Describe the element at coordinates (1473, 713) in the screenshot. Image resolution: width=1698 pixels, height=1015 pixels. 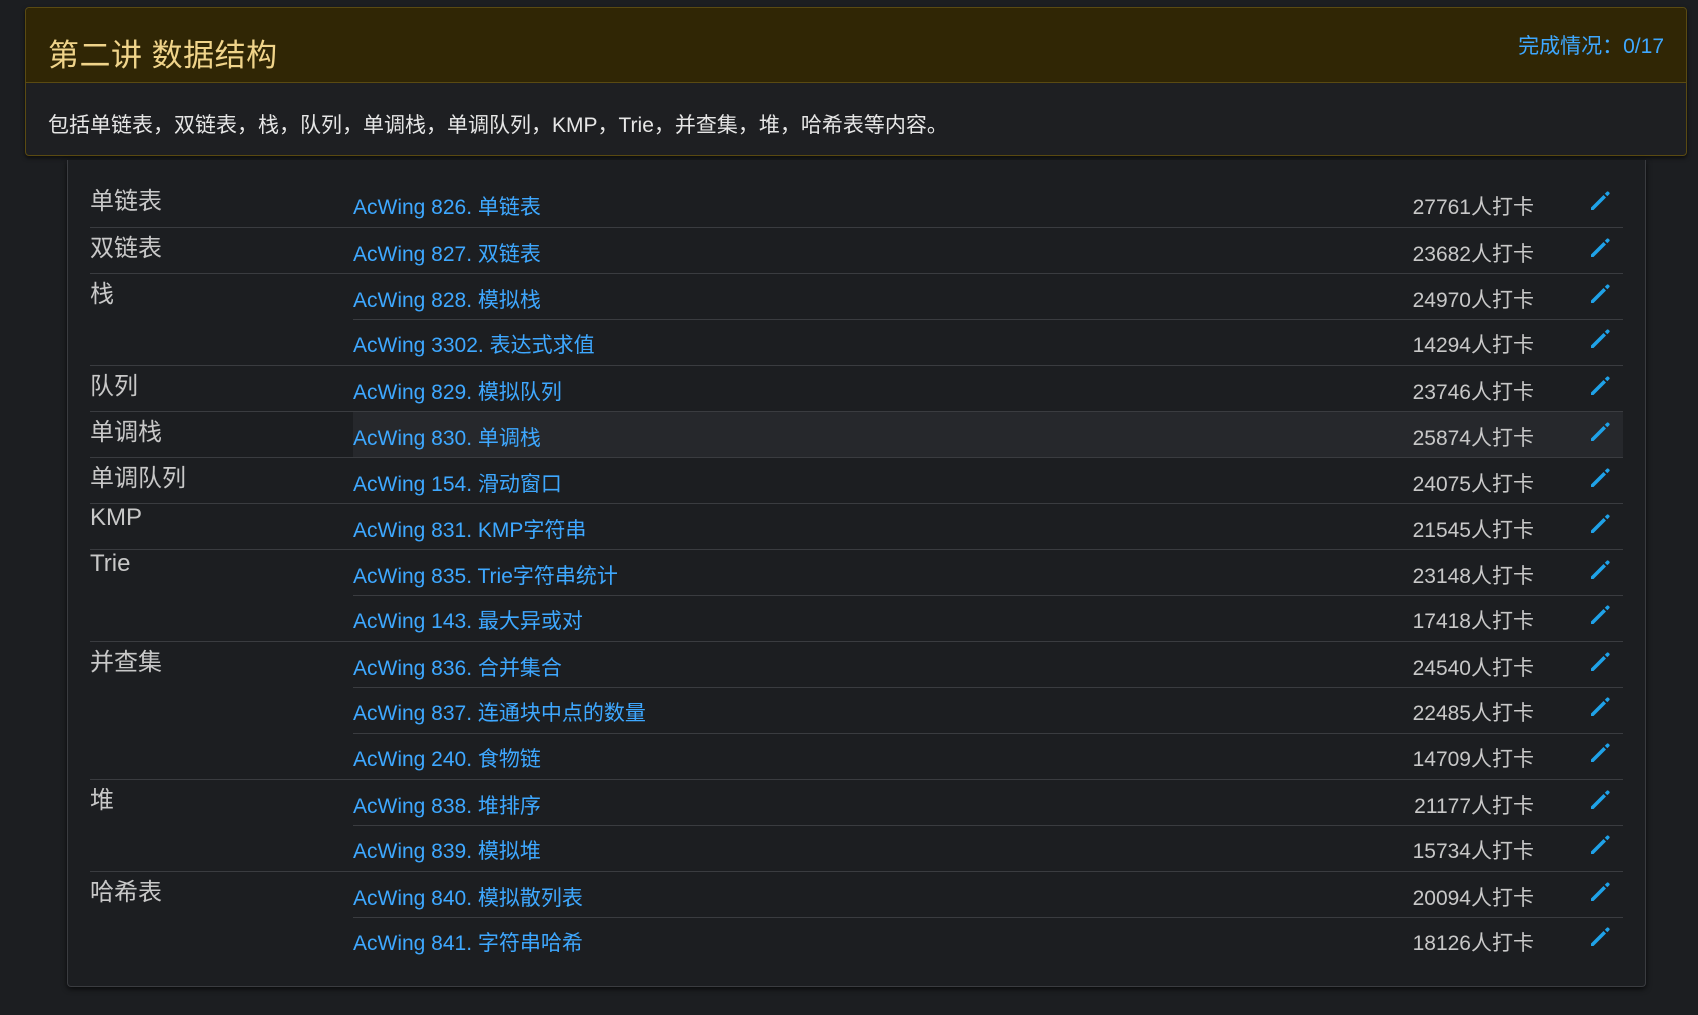
I see `checkin-count: 22485人打卡` at that location.